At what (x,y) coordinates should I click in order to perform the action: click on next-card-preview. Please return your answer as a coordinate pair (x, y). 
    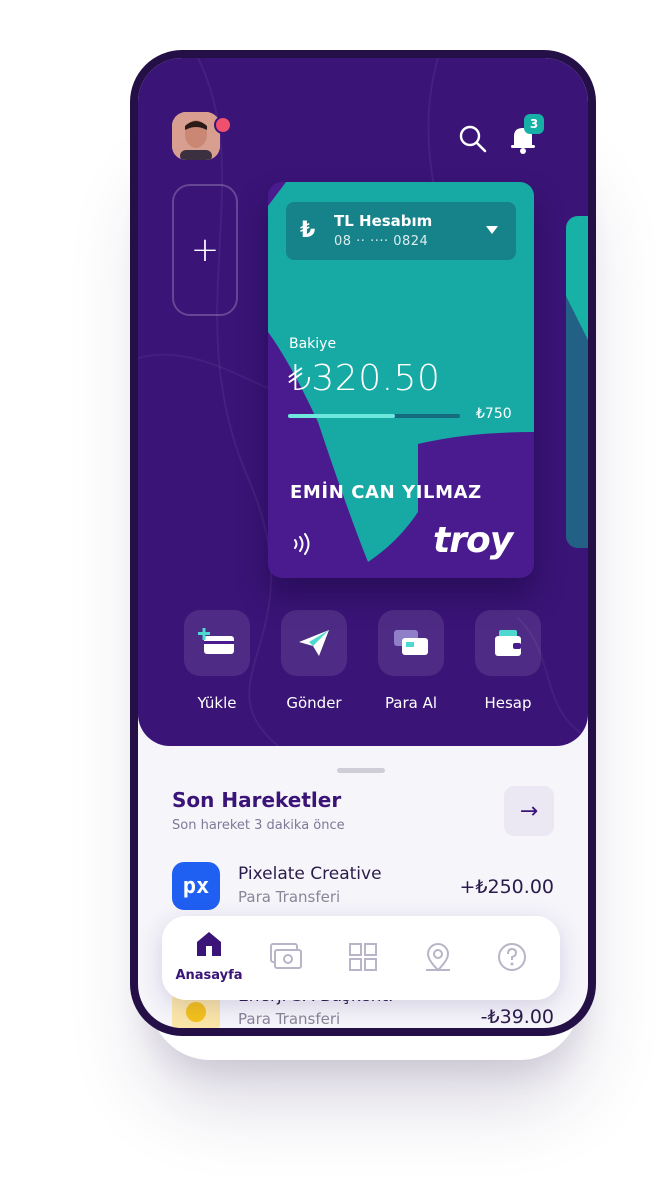
    Looking at the image, I should click on (577, 382).